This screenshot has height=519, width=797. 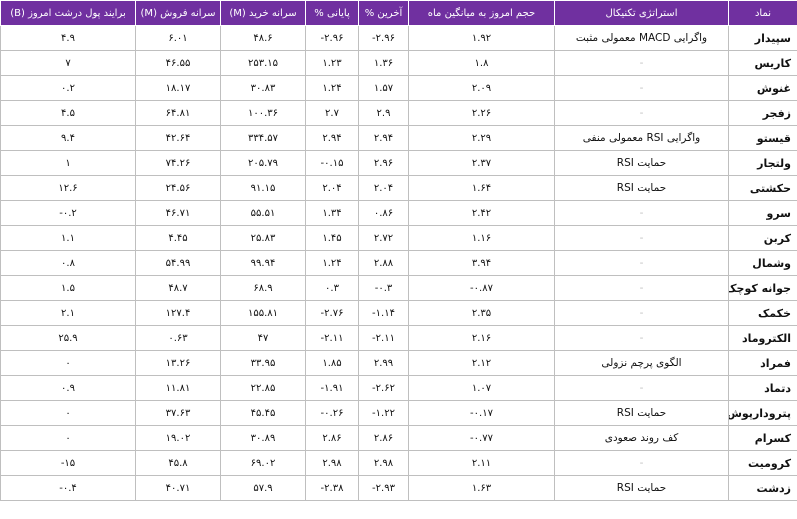 What do you see at coordinates (398, 63) in the screenshot?
I see `table-row: کاریس -۱.۸ ۱.۳۶ ۱.۲۳ ۲۵۳.۱۵ ۴۶.۵۵ ۷` at bounding box center [398, 63].